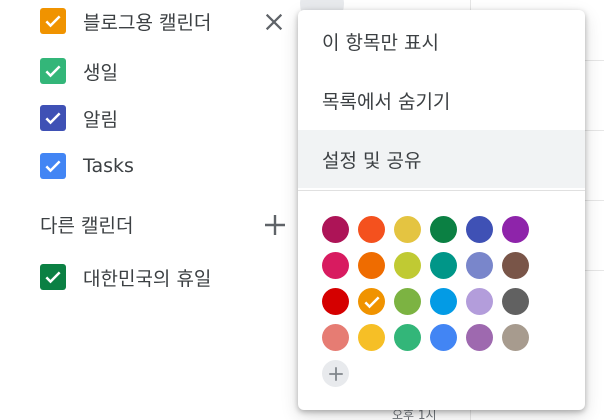 This screenshot has height=420, width=604. What do you see at coordinates (108, 166) in the screenshot?
I see `calendar-label: Tasks` at bounding box center [108, 166].